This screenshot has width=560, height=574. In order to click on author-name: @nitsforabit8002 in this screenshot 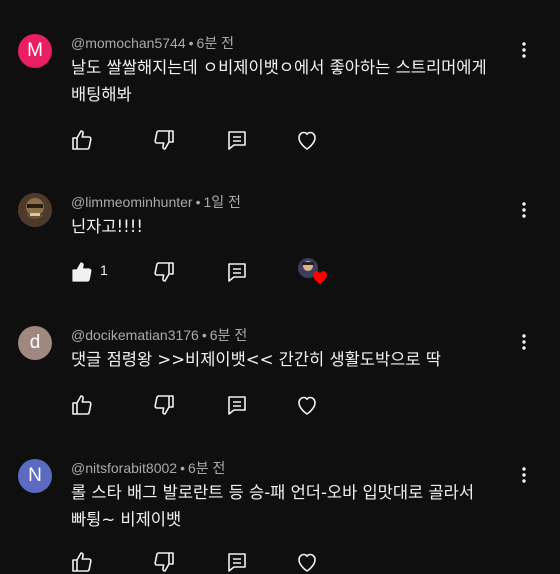, I will do `click(124, 468)`.